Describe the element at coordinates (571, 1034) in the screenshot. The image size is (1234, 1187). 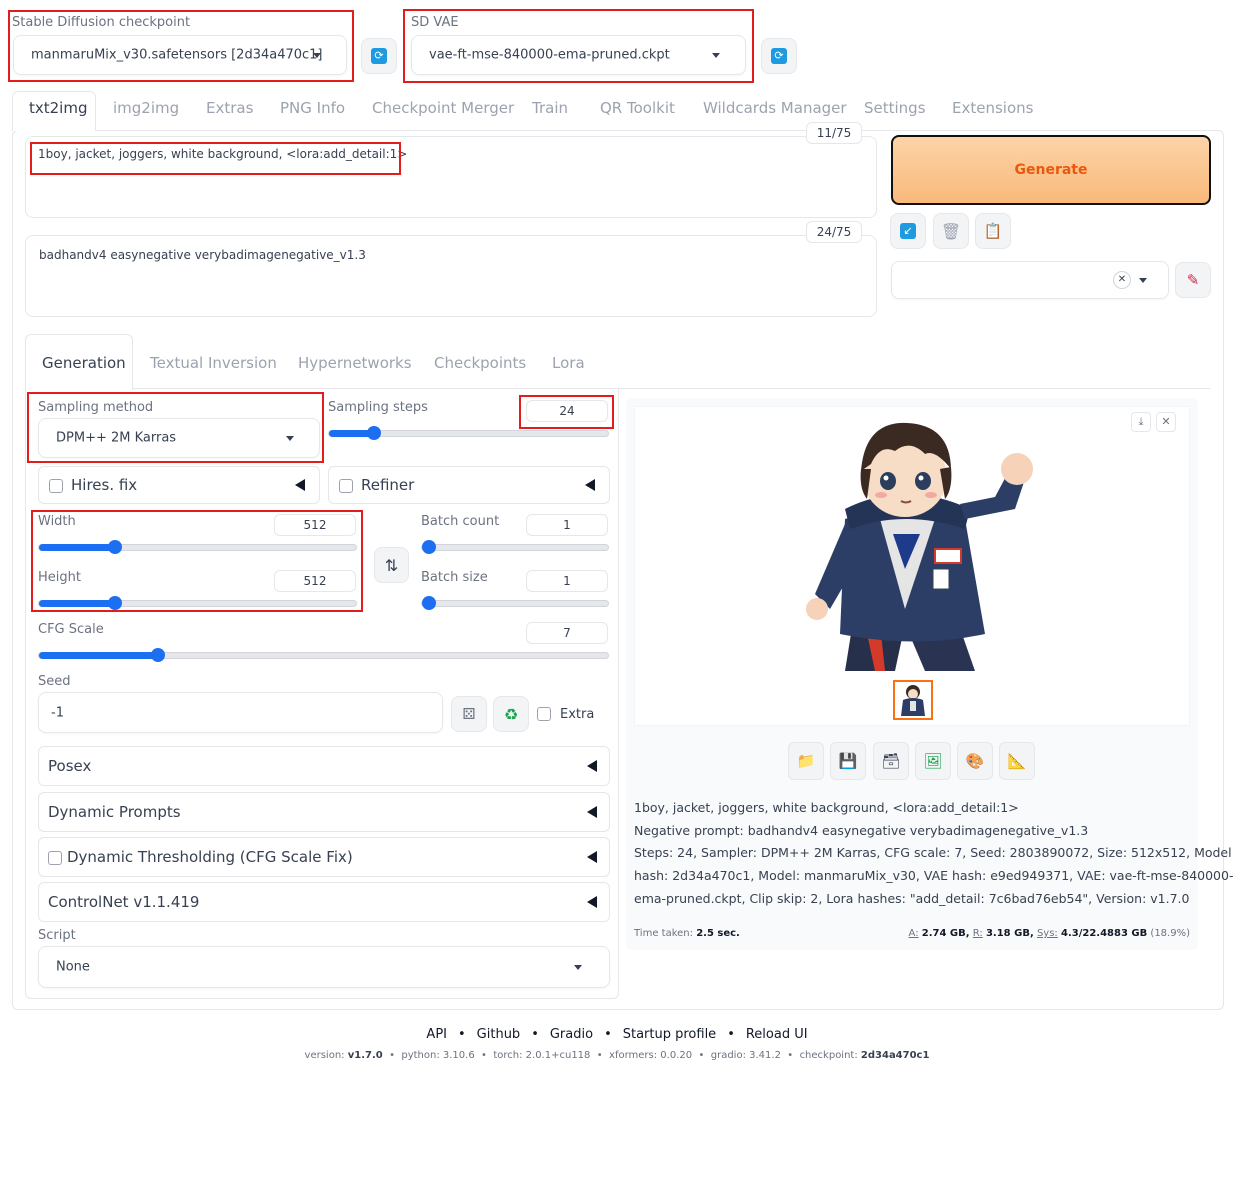
I see `footer-link-gradio: Gradio` at that location.